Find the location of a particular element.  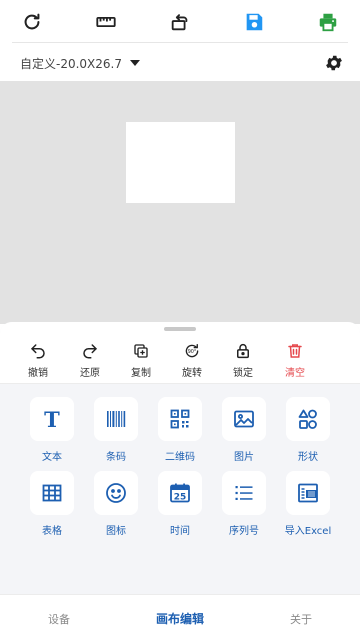

refresh-icon is located at coordinates (32, 21).